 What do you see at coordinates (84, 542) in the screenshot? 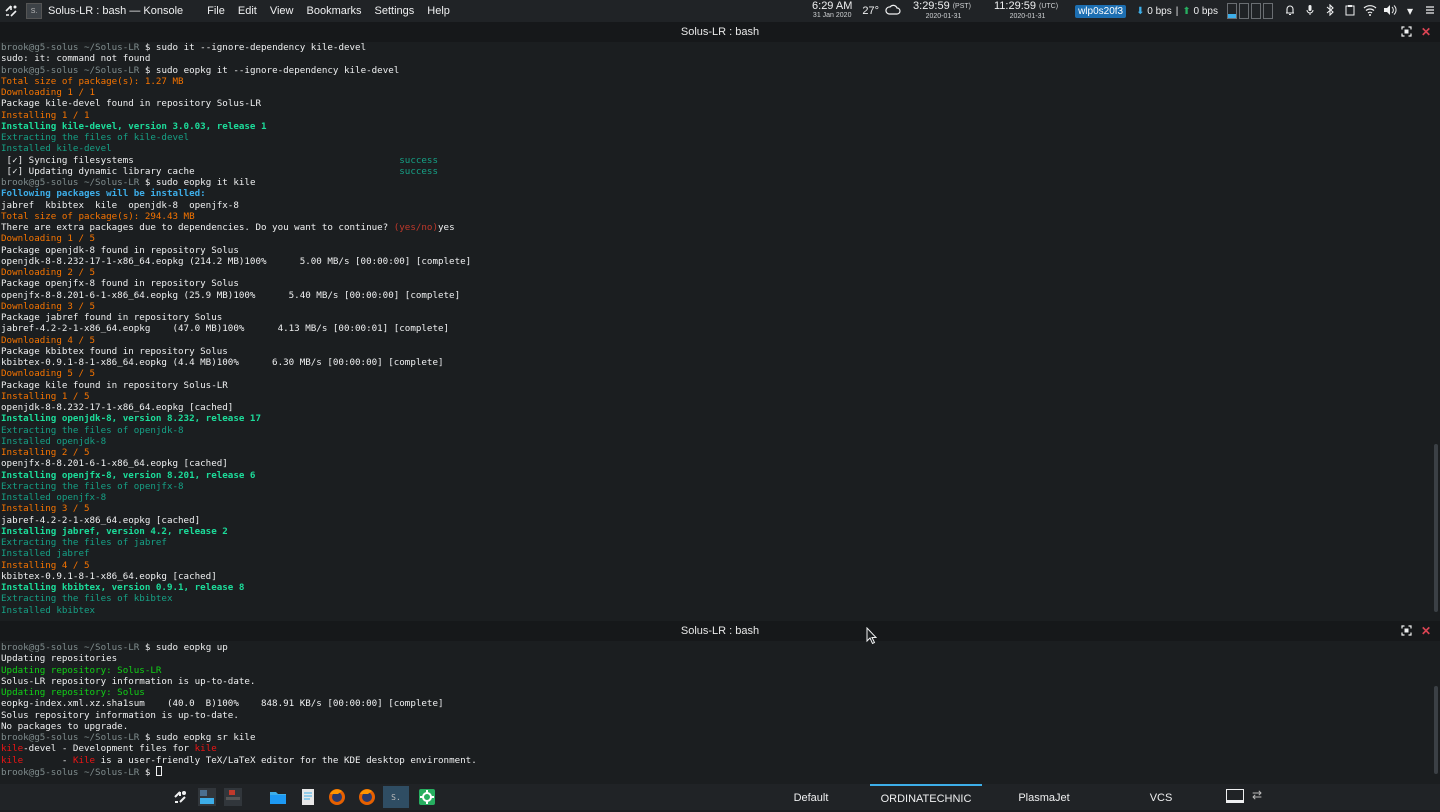
I see `terminal-text: Extracting the files of jabref` at bounding box center [84, 542].